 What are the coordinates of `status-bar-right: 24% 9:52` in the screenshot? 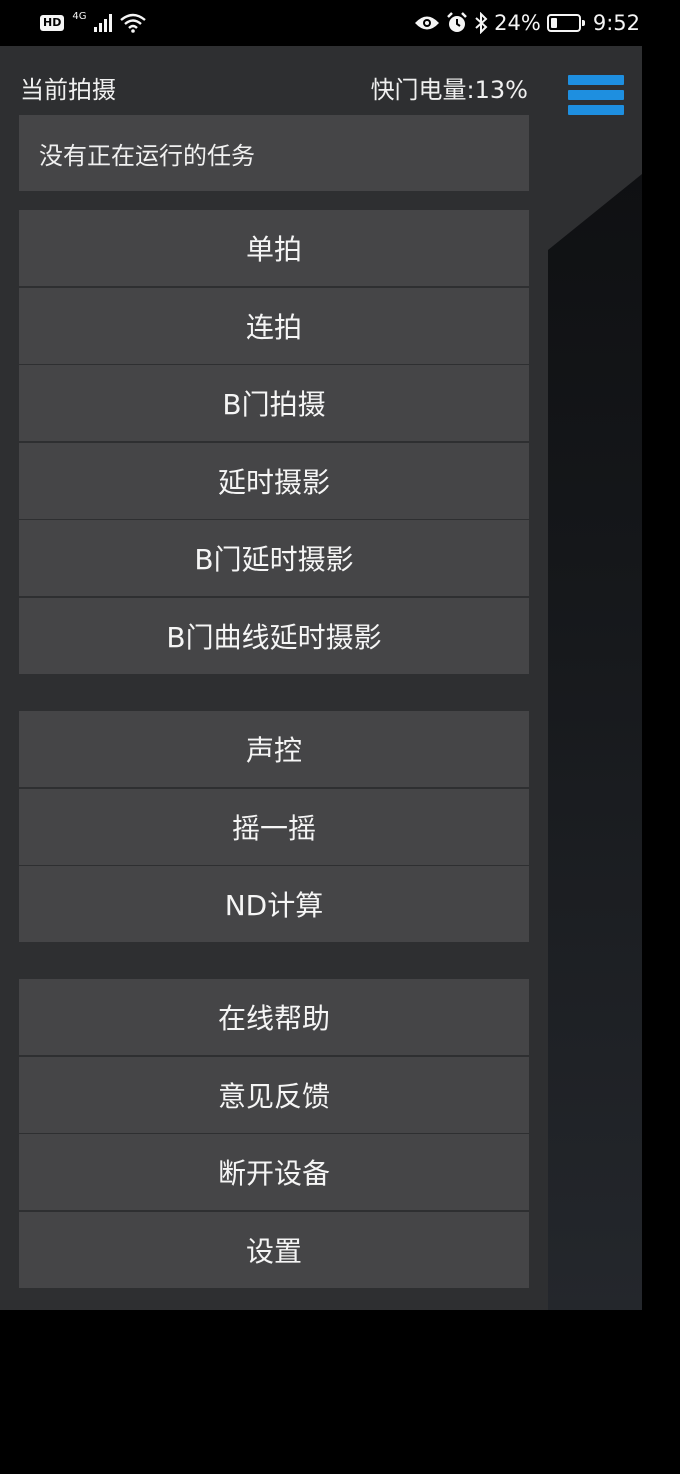 It's located at (527, 23).